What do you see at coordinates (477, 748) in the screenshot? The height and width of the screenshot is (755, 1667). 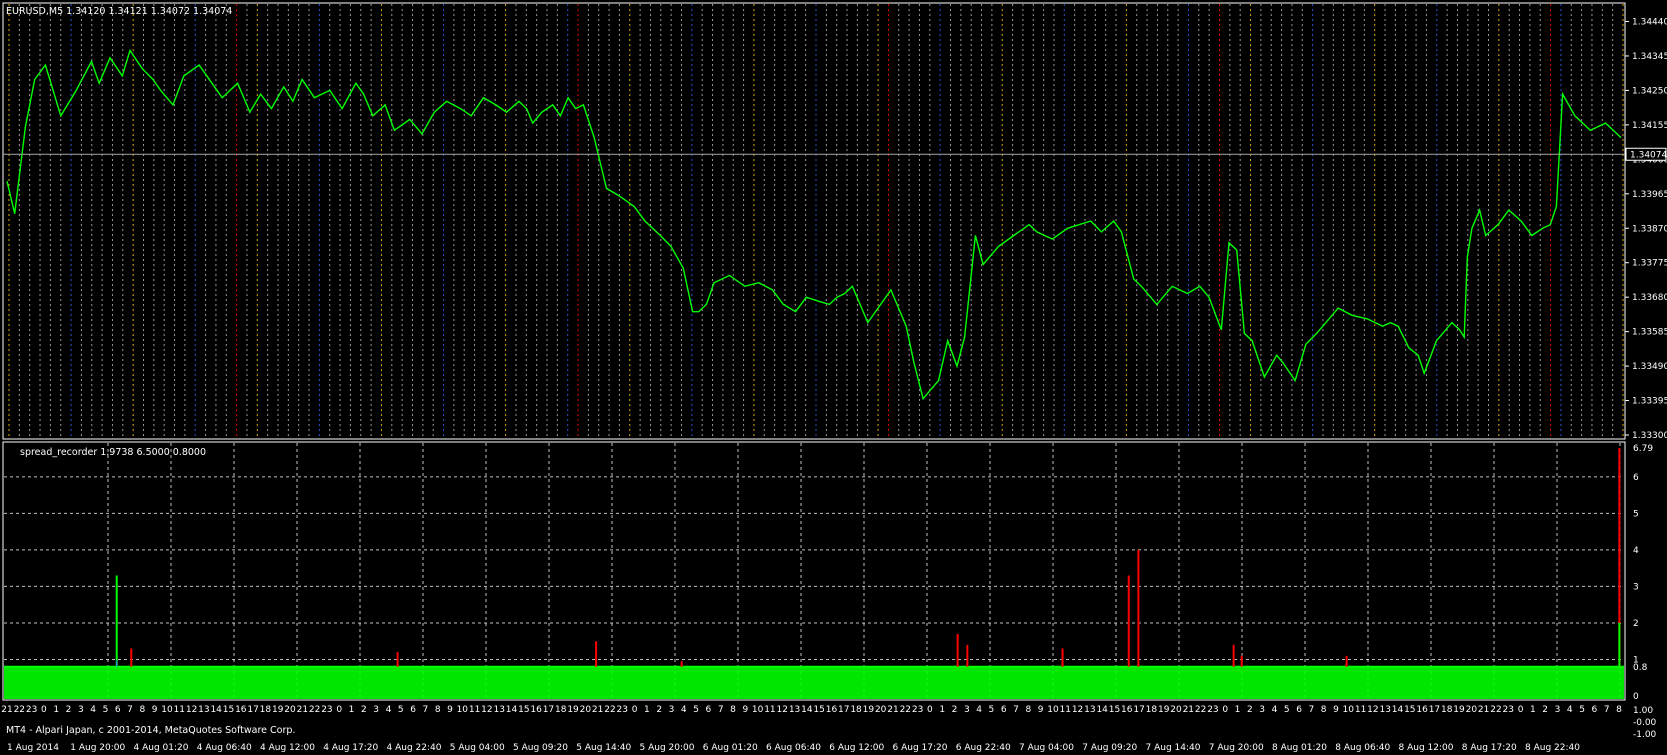 I see `date-label: 5 Aug 04:00` at bounding box center [477, 748].